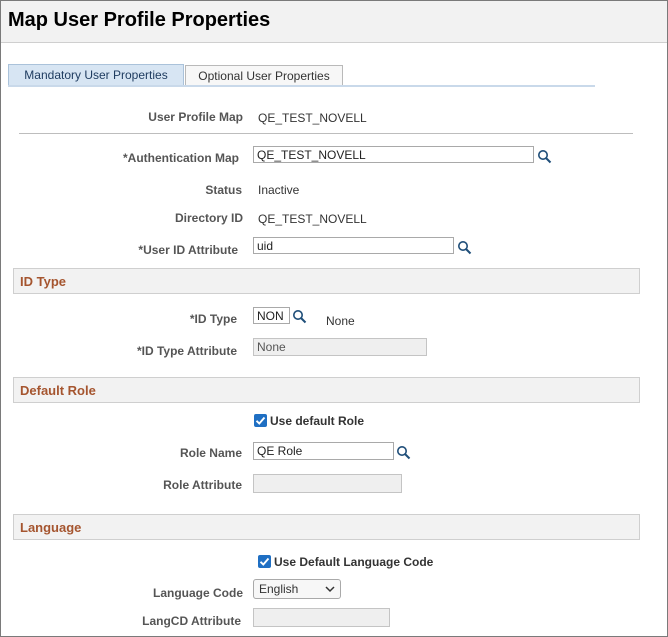 This screenshot has height=637, width=668. What do you see at coordinates (326, 133) in the screenshot?
I see `divider` at bounding box center [326, 133].